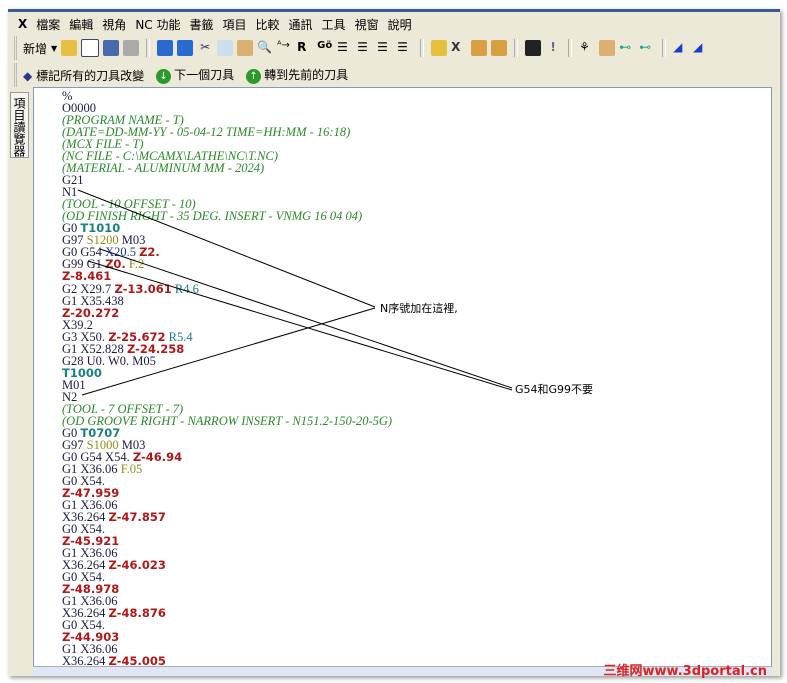 The width and height of the screenshot is (787, 683). What do you see at coordinates (226, 248) in the screenshot?
I see `arrow-line-n1` at bounding box center [226, 248].